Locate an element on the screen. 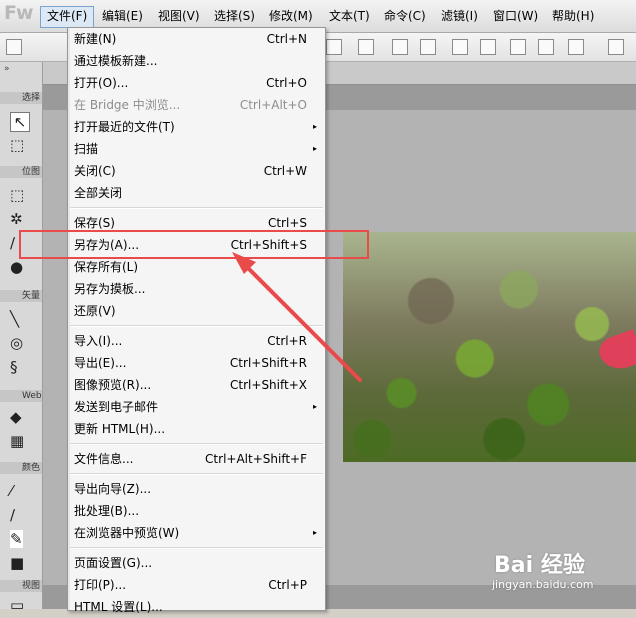 This screenshot has width=636, height=618. baidu-watermark: Bai 经验 is located at coordinates (539, 565).